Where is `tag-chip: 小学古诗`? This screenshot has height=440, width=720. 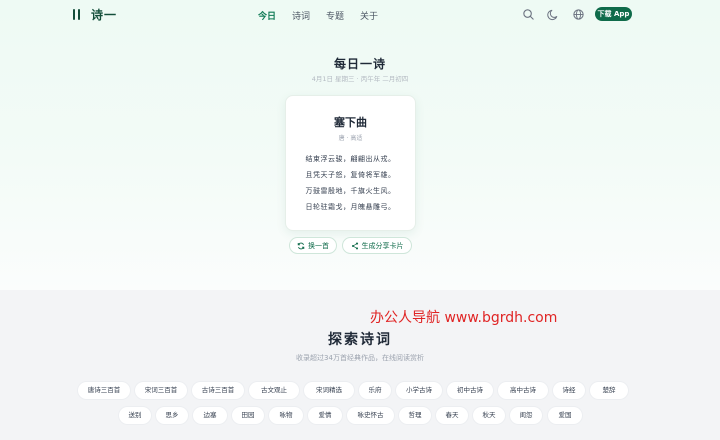 tag-chip: 小学古诗 is located at coordinates (419, 390).